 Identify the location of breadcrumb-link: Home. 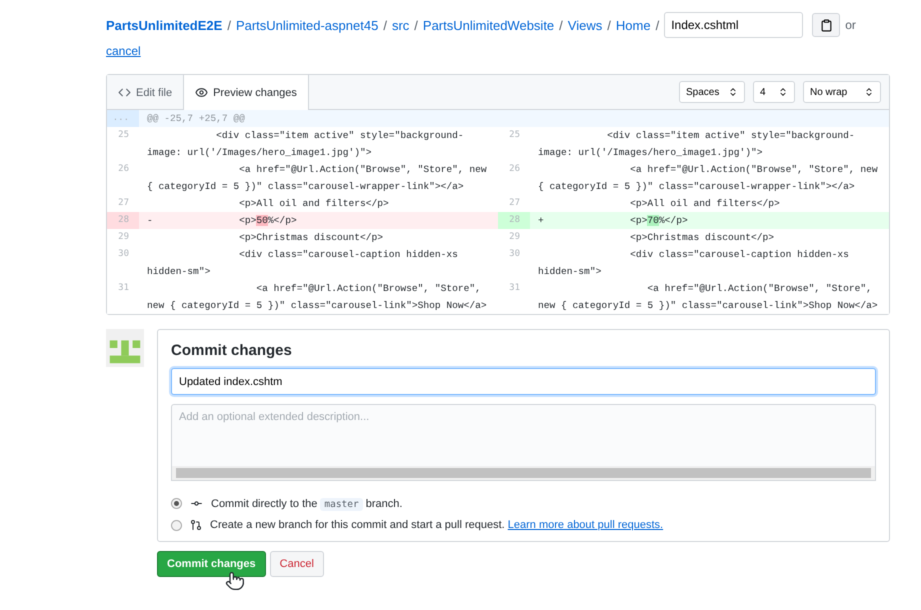
(633, 25).